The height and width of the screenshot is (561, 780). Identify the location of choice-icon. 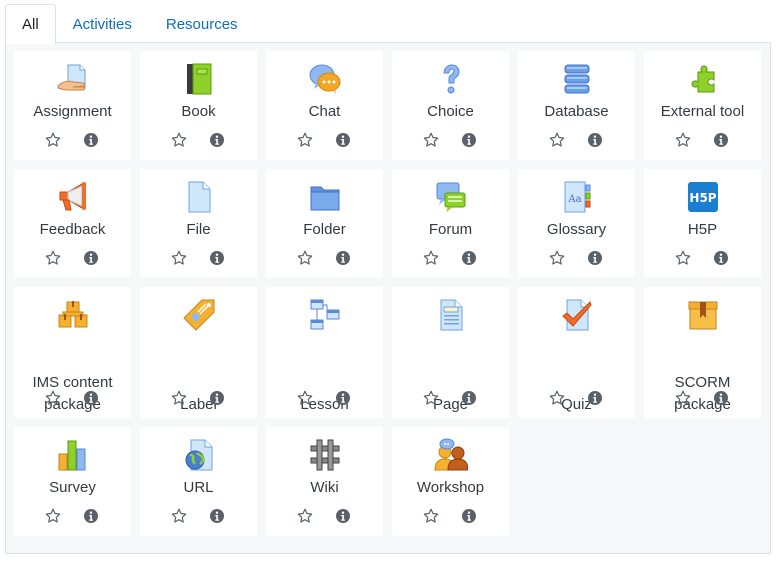
(451, 79).